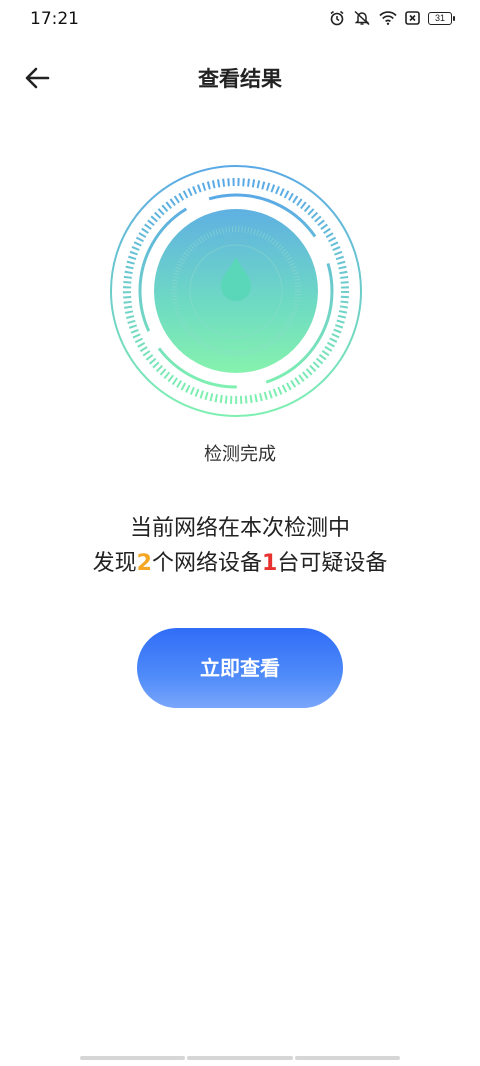 Image resolution: width=480 pixels, height=1066 pixels. Describe the element at coordinates (362, 18) in the screenshot. I see `mute-icon` at that location.